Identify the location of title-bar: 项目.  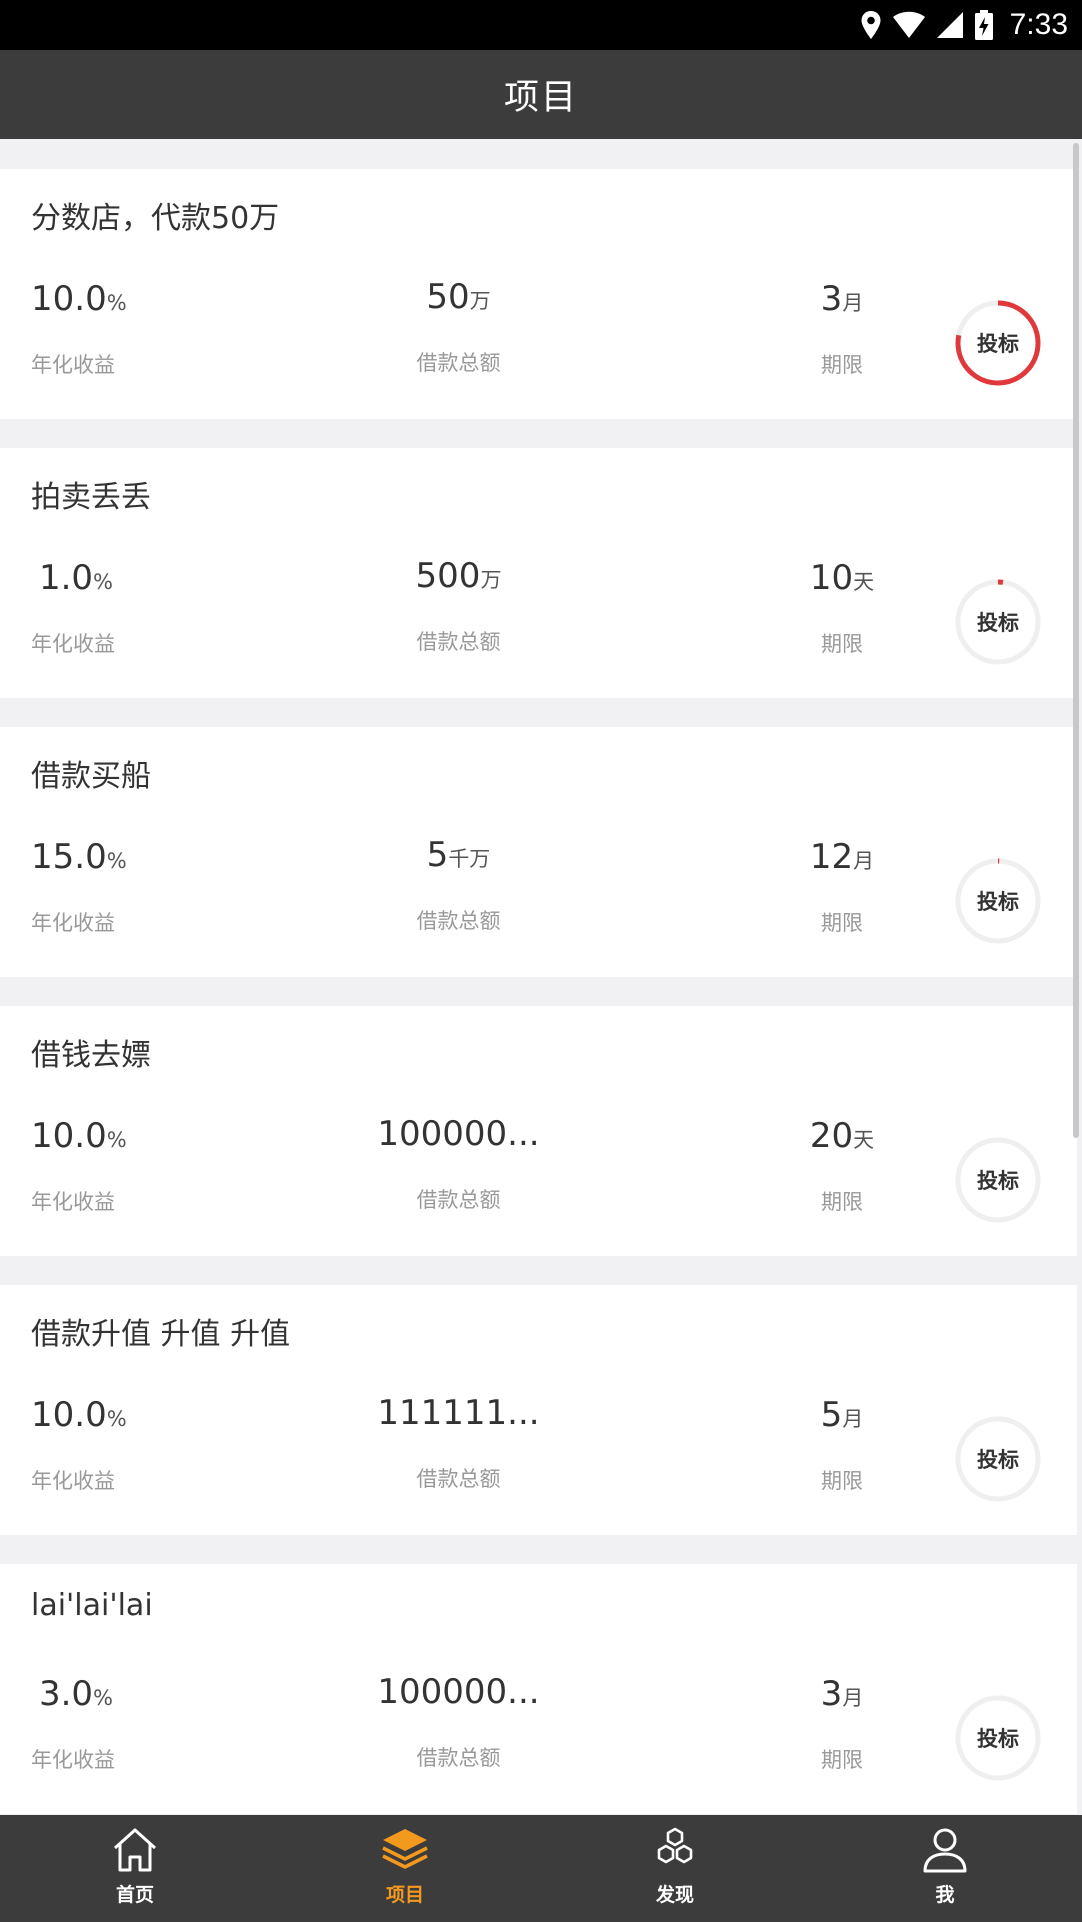
(541, 94).